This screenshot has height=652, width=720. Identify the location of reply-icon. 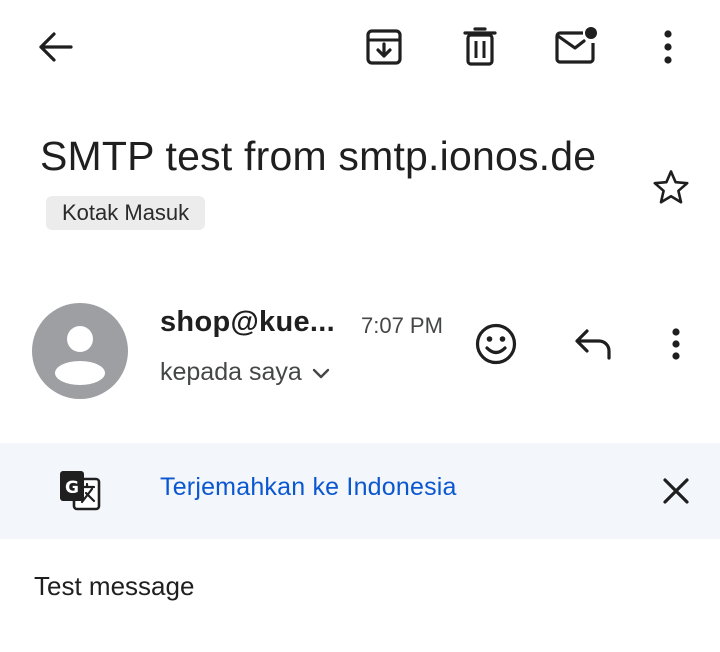
(593, 344).